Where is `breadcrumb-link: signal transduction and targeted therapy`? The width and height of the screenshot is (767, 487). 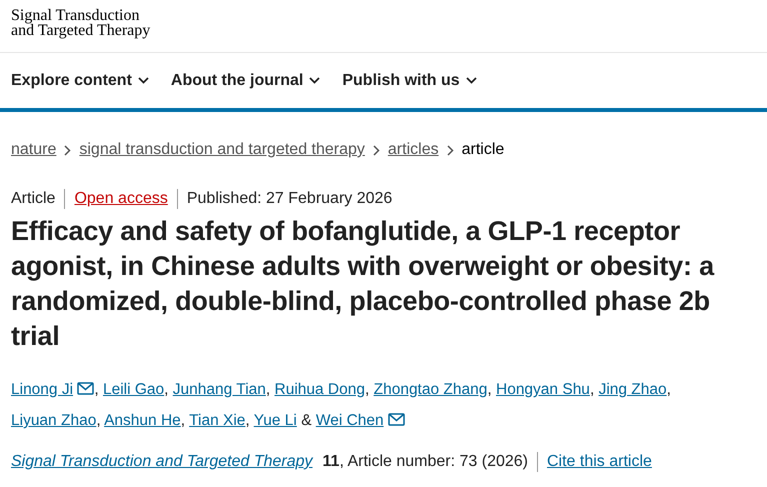 breadcrumb-link: signal transduction and targeted therapy is located at coordinates (222, 150).